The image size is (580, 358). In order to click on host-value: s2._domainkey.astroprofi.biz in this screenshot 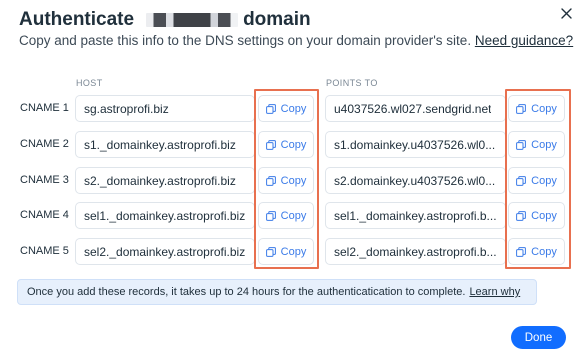, I will do `click(160, 180)`.